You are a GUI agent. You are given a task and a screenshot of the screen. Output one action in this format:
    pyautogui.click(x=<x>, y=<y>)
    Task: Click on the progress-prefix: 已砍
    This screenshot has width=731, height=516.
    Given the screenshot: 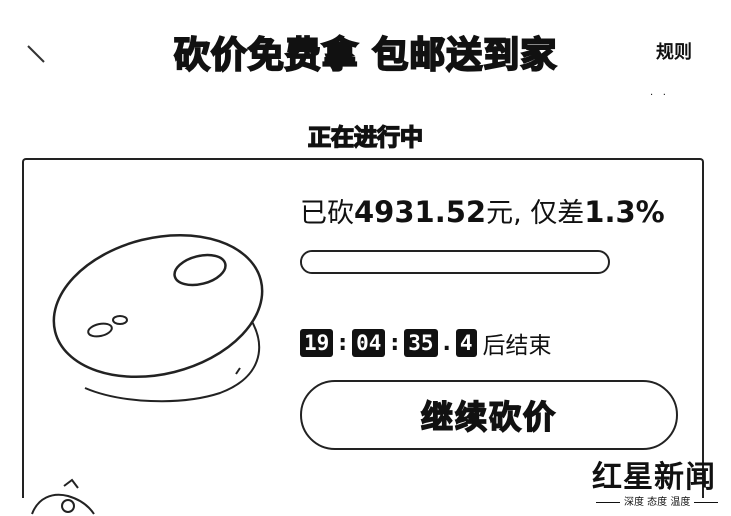 What is the action you would take?
    pyautogui.click(x=327, y=213)
    